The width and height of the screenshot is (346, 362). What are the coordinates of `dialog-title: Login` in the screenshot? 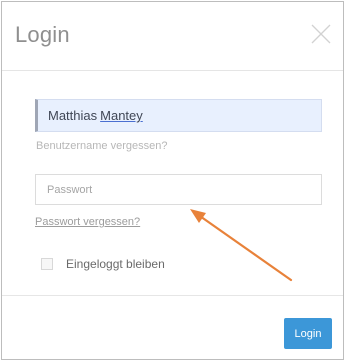 It's located at (42, 34).